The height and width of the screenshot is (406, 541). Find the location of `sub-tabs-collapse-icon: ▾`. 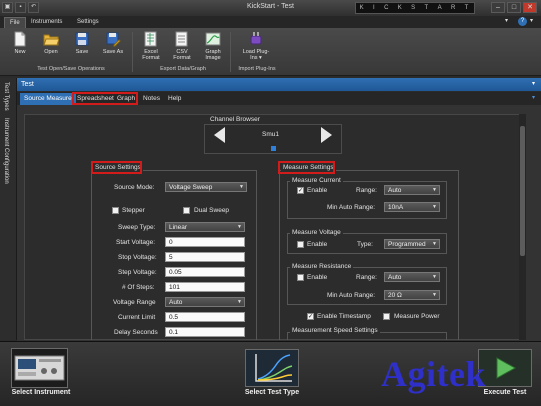

sub-tabs-collapse-icon: ▾ is located at coordinates (533, 97).